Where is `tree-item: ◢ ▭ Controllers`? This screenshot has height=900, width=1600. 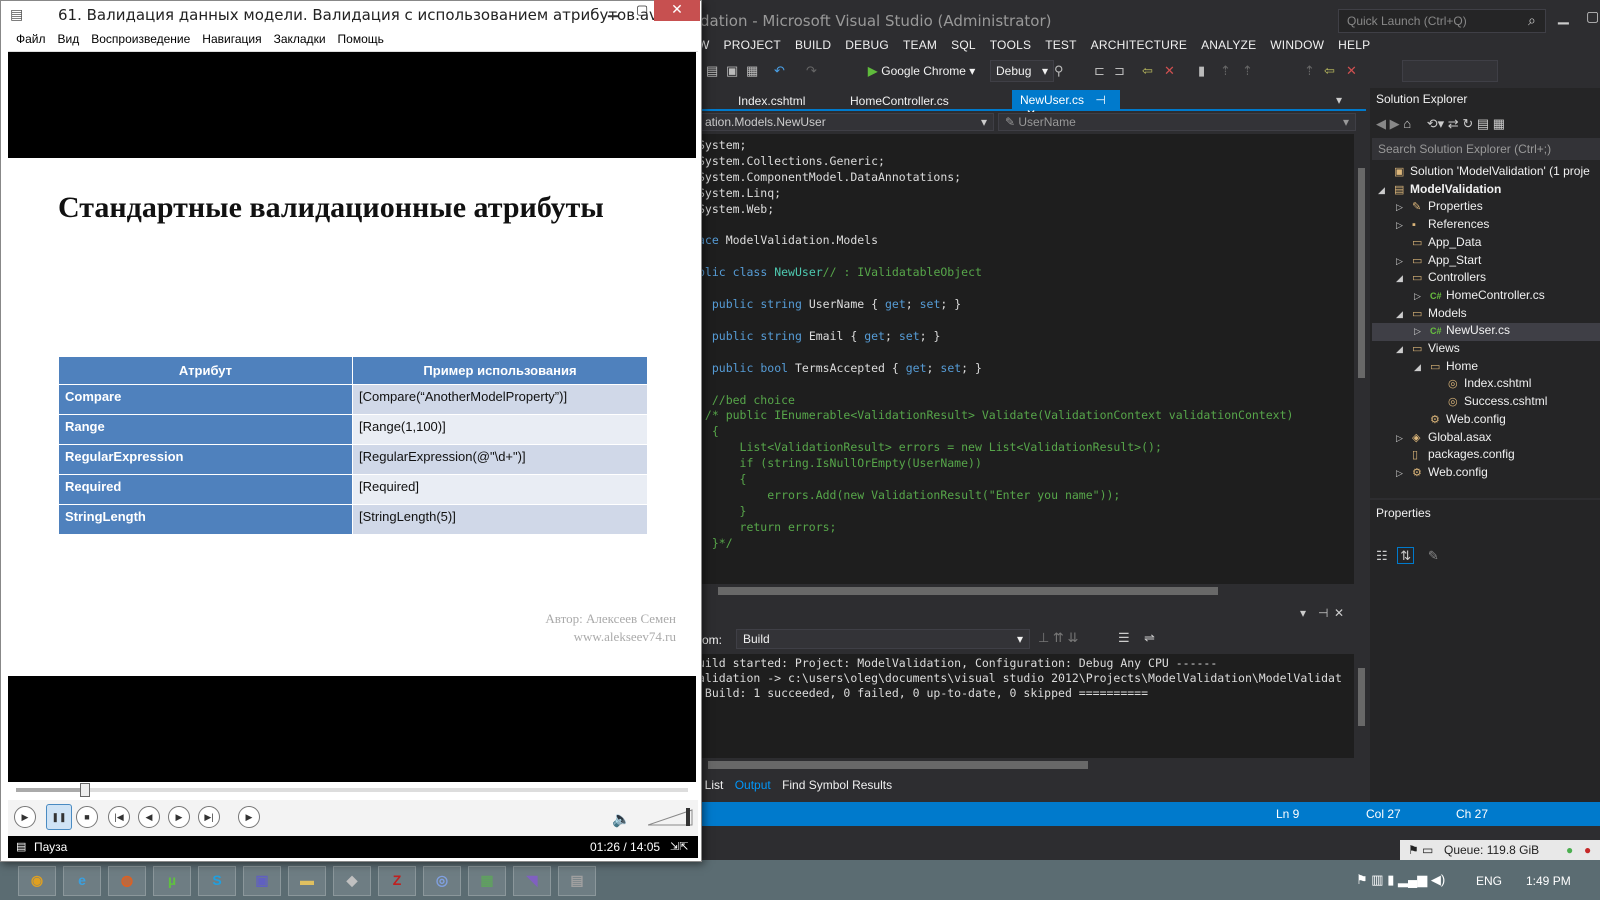 tree-item: ◢ ▭ Controllers is located at coordinates (1486, 279).